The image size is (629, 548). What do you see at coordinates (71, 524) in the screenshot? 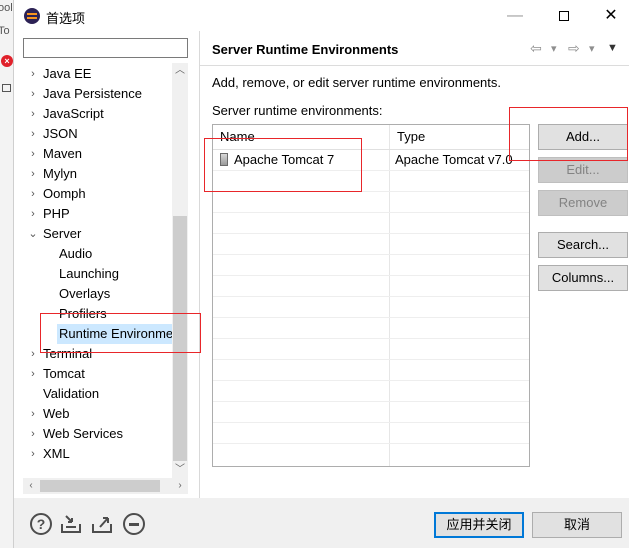
I see `import-icon` at bounding box center [71, 524].